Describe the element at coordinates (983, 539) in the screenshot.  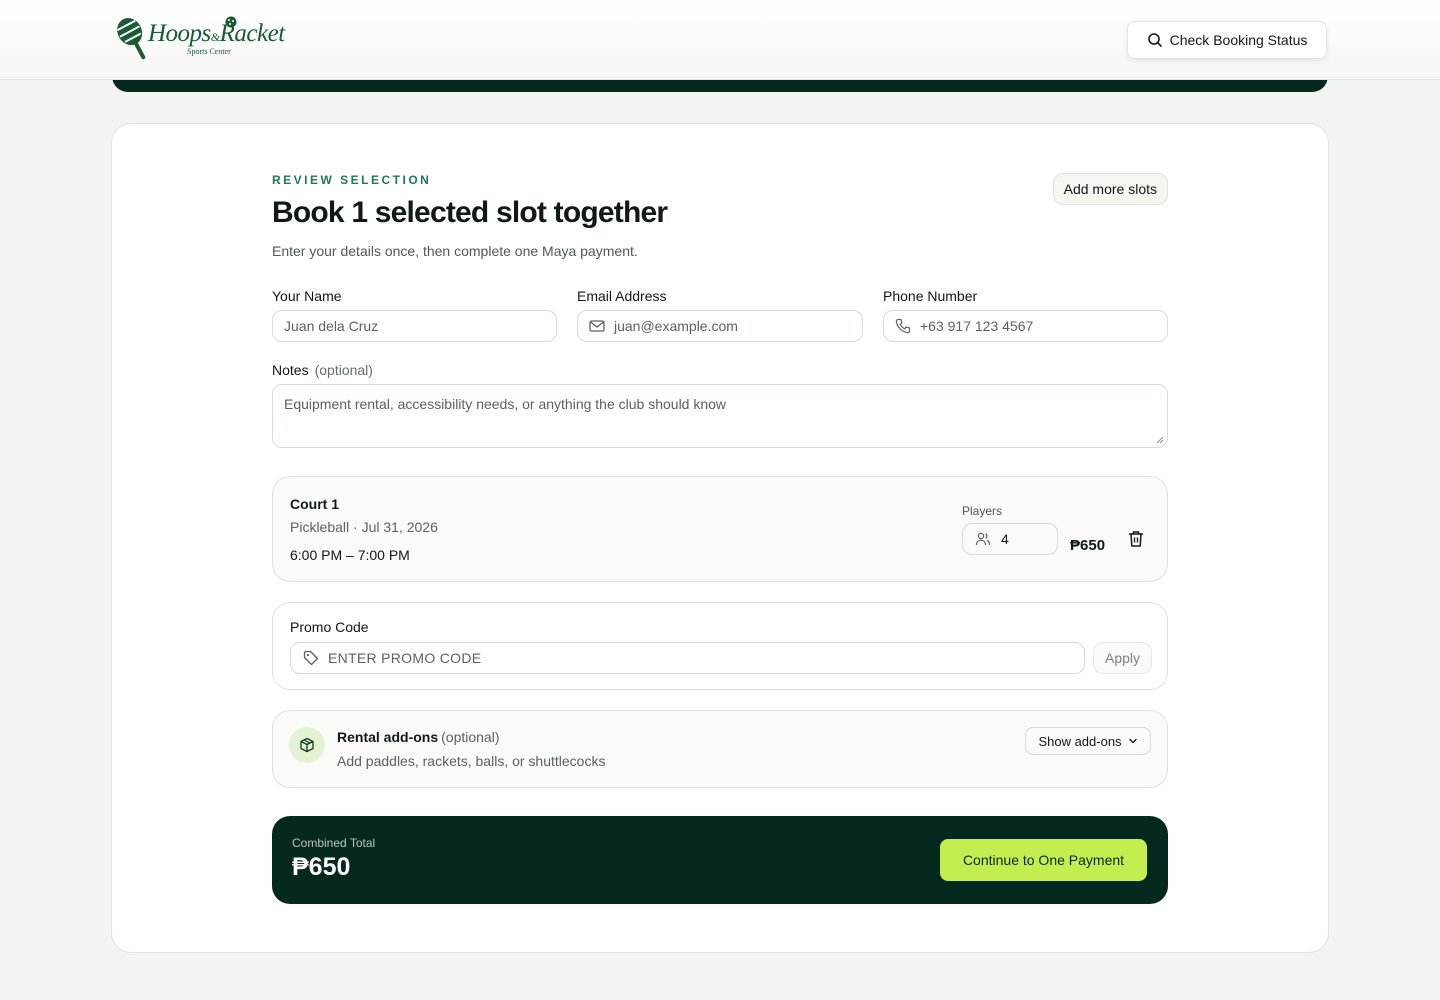
I see `users-icon` at that location.